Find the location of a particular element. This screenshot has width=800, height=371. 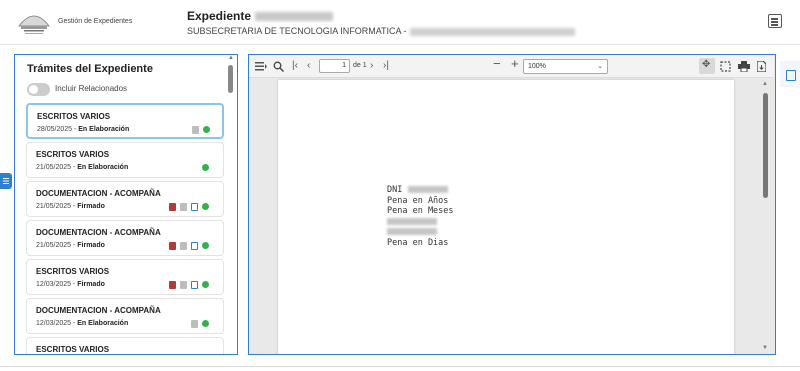

first-page-icon: |‹ is located at coordinates (295, 66).